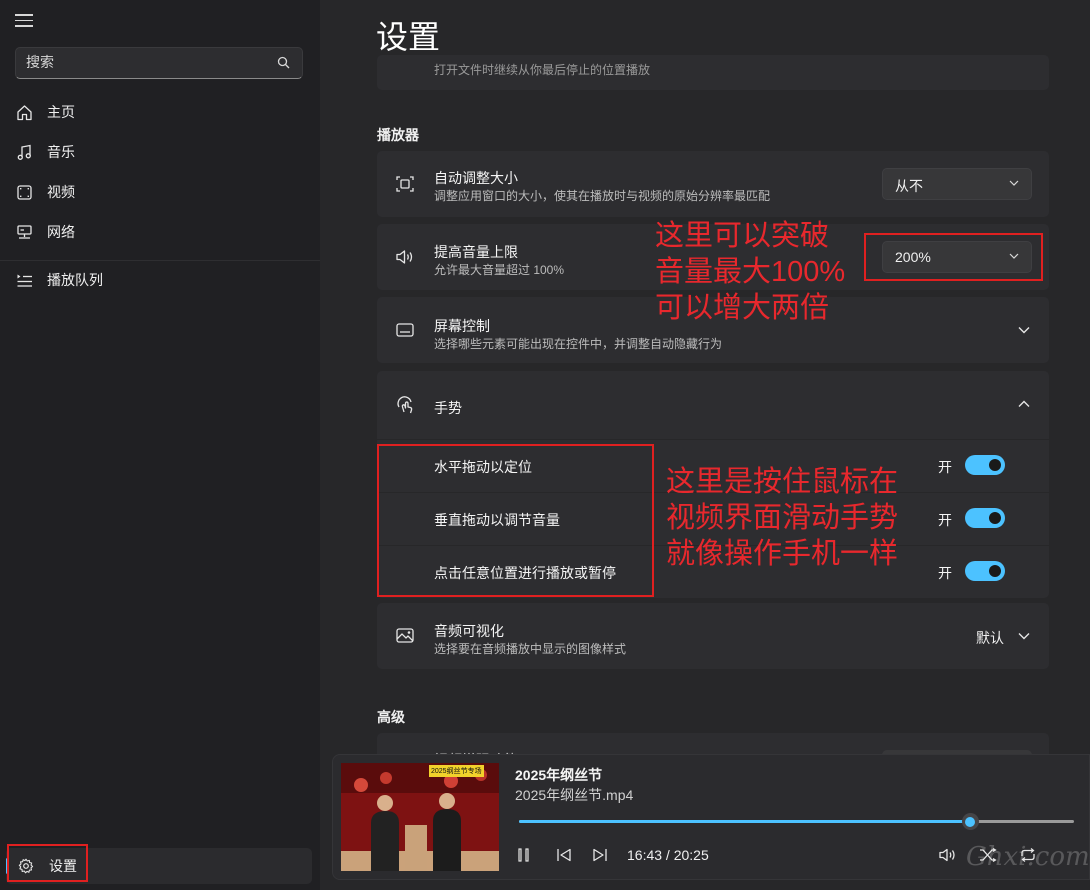 The height and width of the screenshot is (890, 1090). Describe the element at coordinates (530, 649) in the screenshot. I see `card-subtitle: 选择要在音频播放中显示的图像样式` at that location.